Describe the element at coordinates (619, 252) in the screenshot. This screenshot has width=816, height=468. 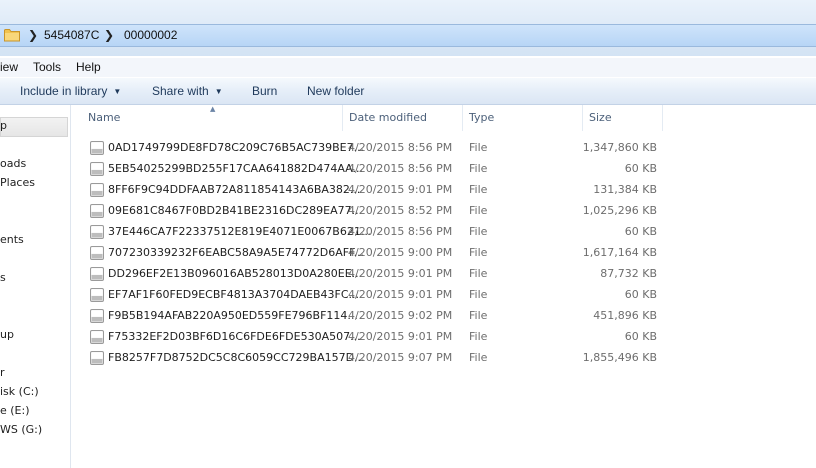
I see `file-size: 1,617,164 KB` at that location.